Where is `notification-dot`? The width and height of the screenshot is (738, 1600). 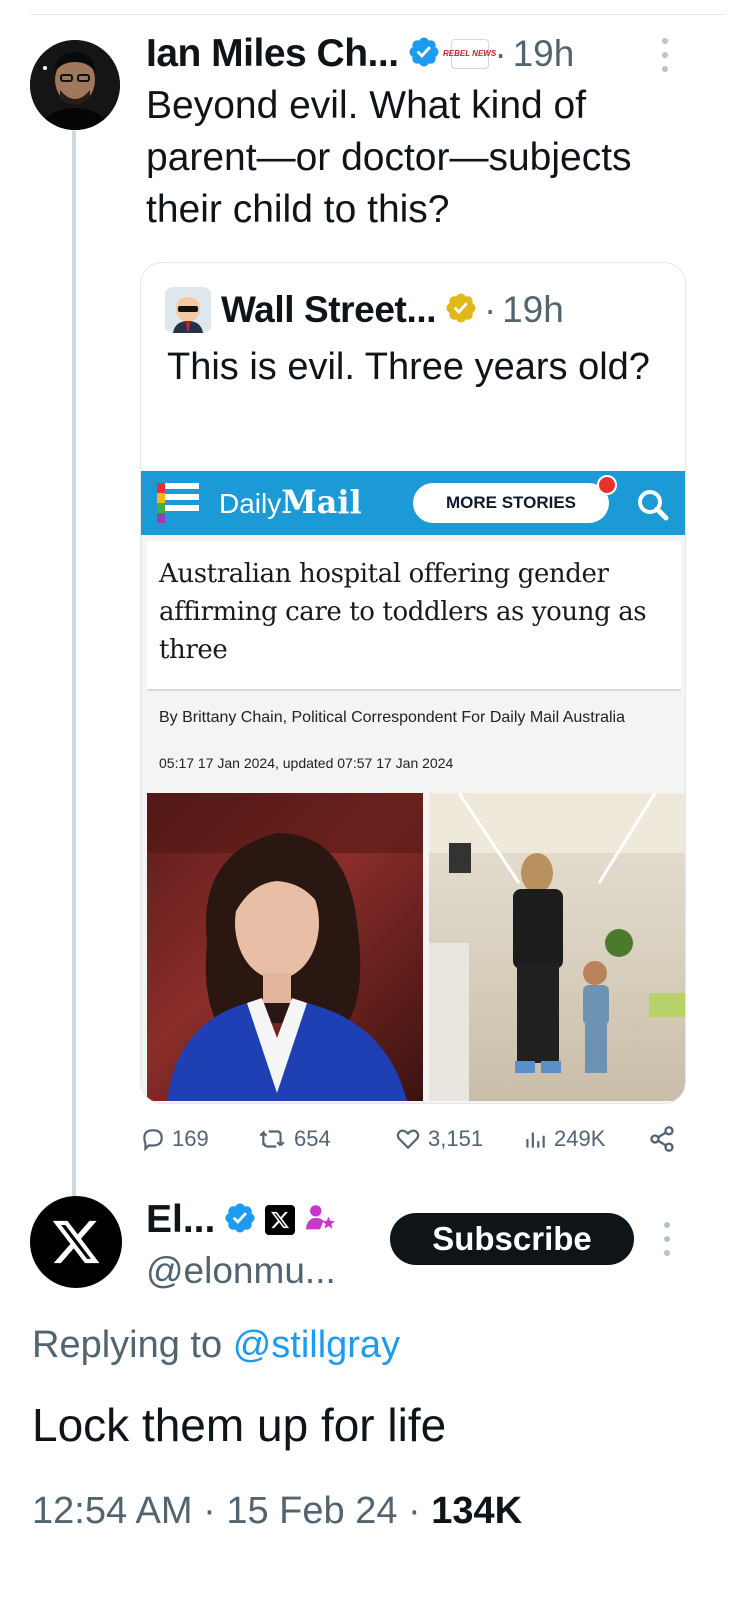 notification-dot is located at coordinates (607, 485).